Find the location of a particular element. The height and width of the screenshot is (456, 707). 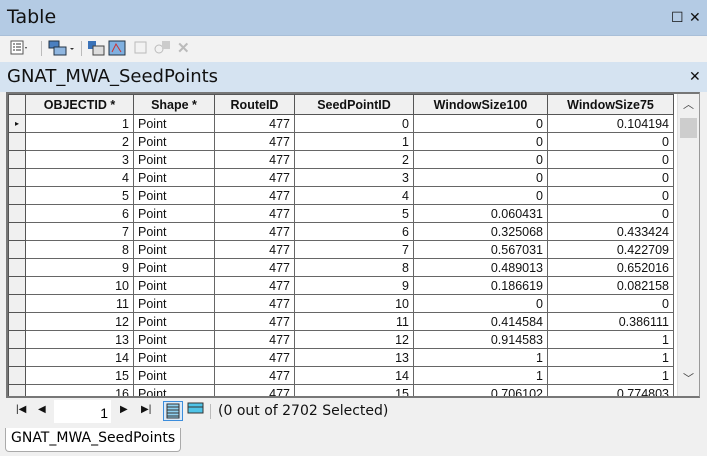

table-cell: 16 is located at coordinates (79, 390).